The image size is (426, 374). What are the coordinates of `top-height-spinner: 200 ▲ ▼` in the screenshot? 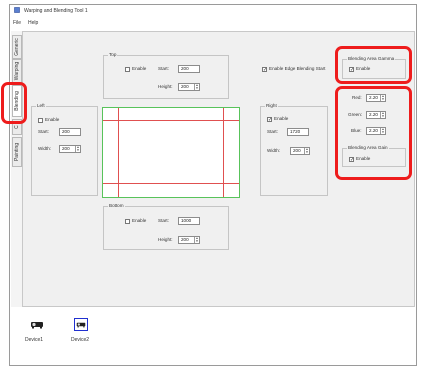 It's located at (189, 87).